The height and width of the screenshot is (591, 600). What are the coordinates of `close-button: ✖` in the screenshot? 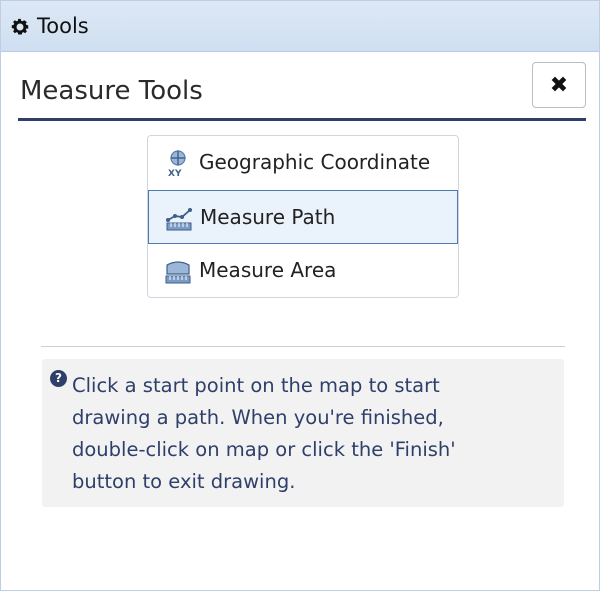 It's located at (559, 85).